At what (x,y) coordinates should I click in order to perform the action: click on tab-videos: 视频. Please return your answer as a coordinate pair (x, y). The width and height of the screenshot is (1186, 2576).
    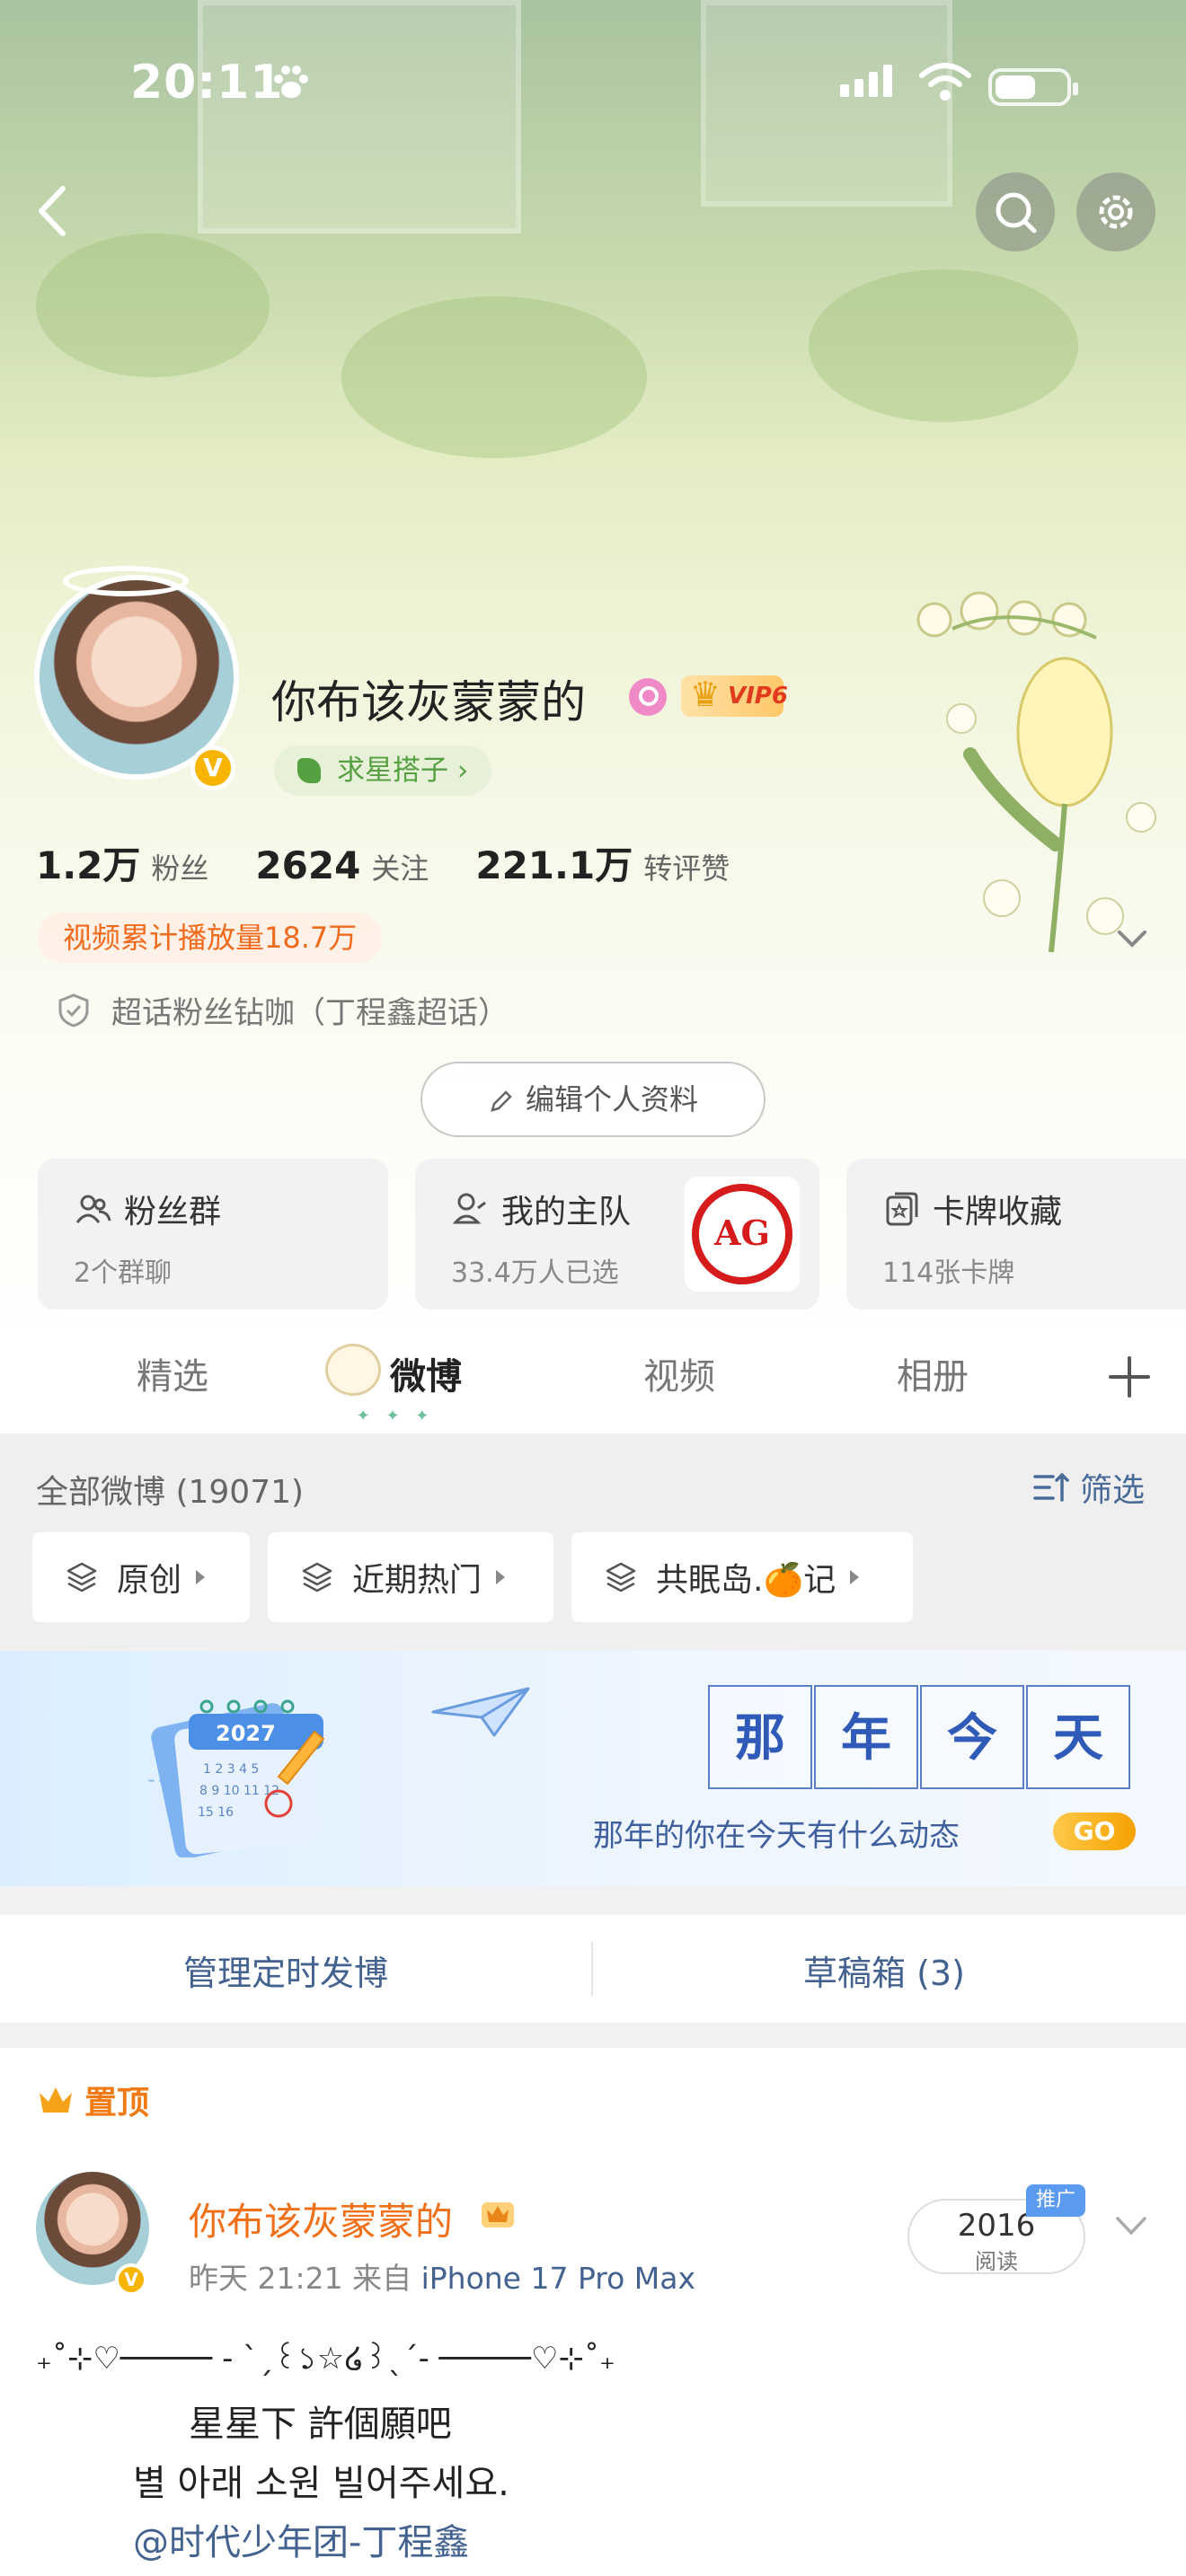
    Looking at the image, I should click on (679, 1373).